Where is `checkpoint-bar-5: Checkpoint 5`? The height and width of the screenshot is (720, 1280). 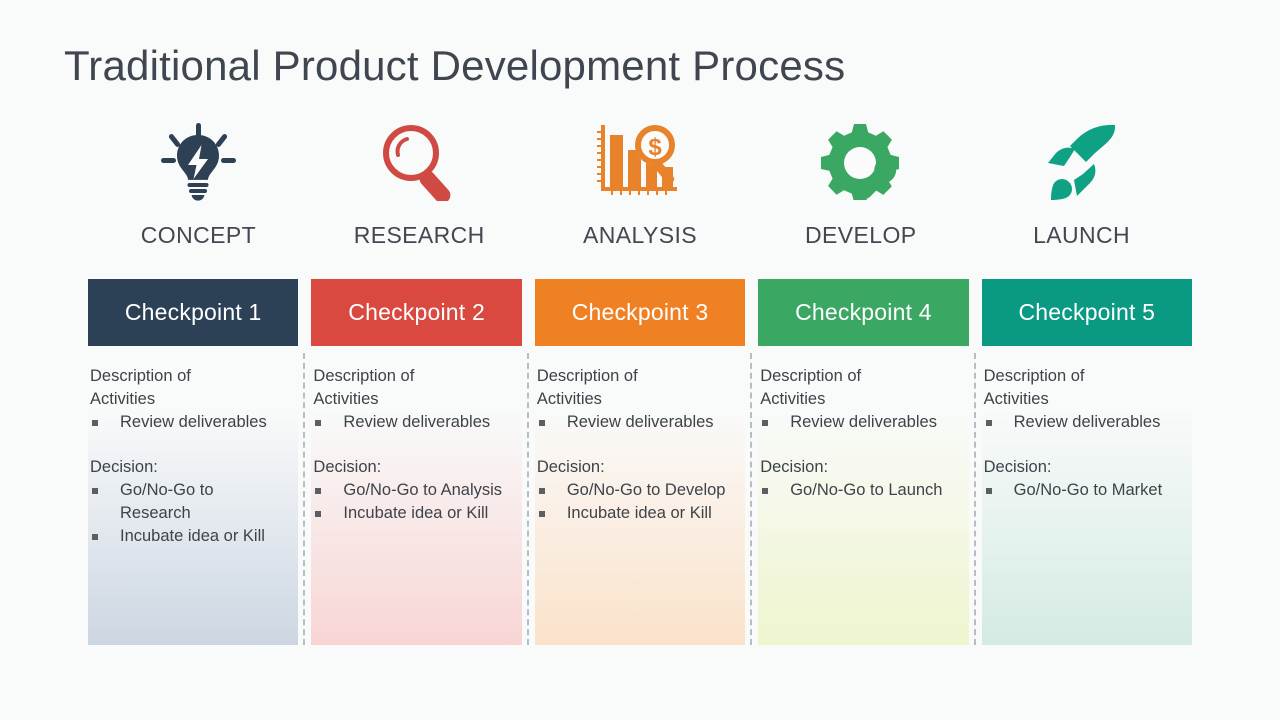
checkpoint-bar-5: Checkpoint 5 is located at coordinates (1087, 312).